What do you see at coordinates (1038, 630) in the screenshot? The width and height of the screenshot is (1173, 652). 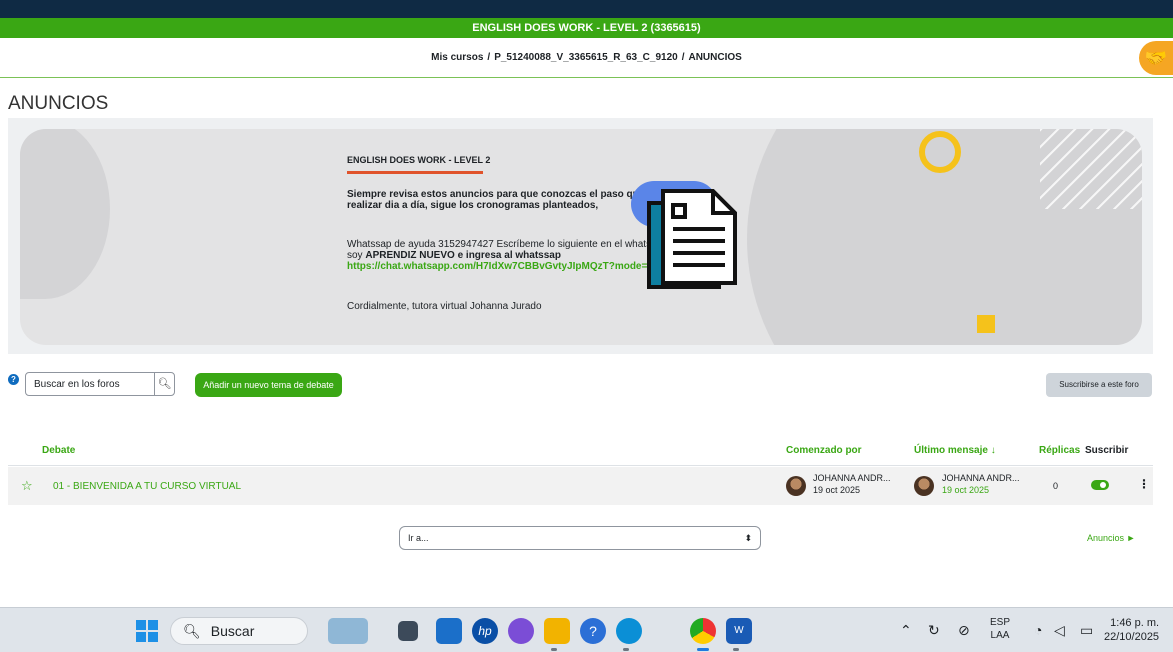 I see `wifi-icon: ◔` at bounding box center [1038, 630].